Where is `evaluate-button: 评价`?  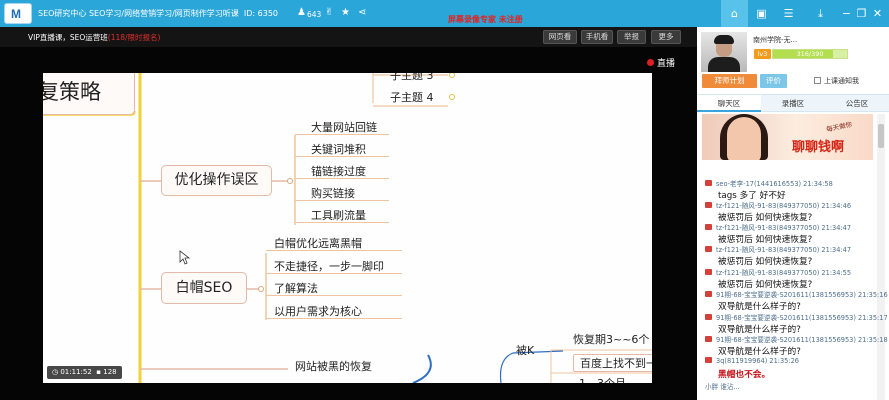
evaluate-button: 评价 is located at coordinates (773, 81).